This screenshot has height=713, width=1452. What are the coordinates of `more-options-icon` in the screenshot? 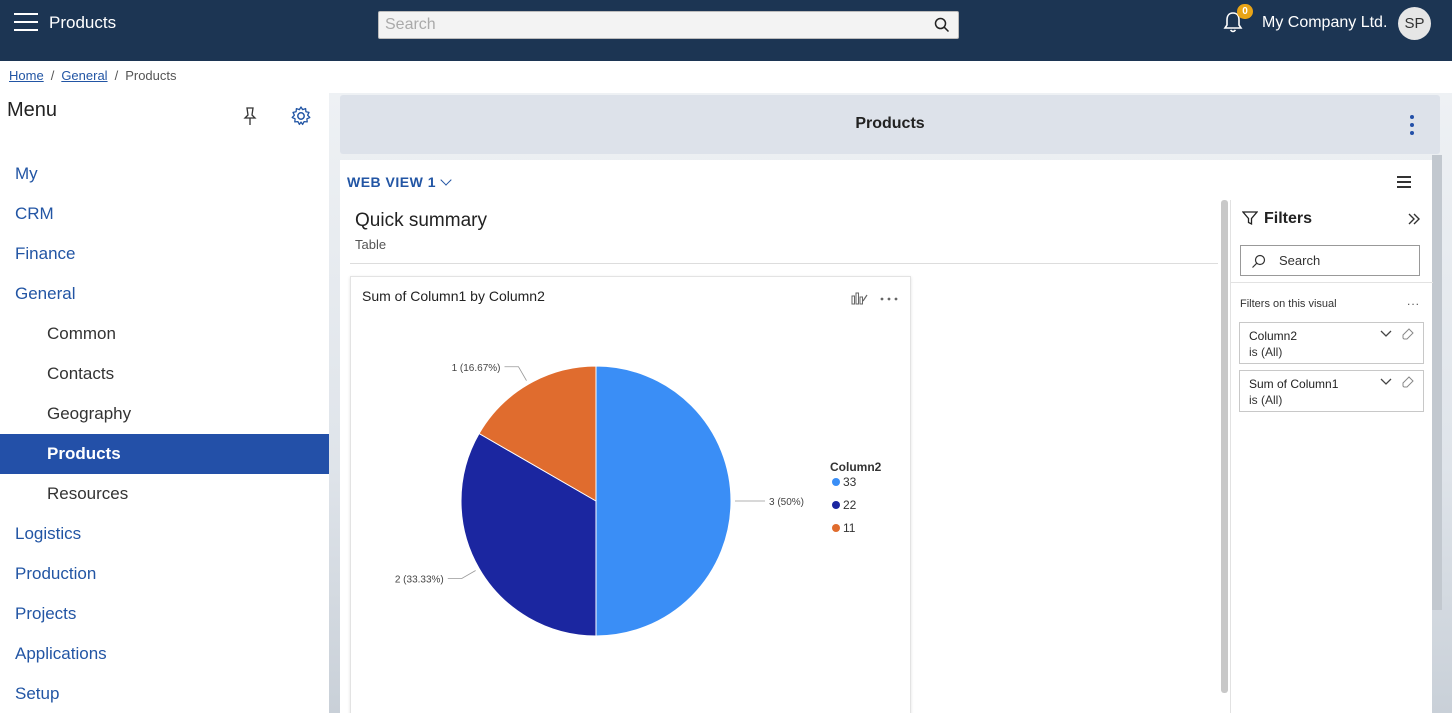 It's located at (1413, 126).